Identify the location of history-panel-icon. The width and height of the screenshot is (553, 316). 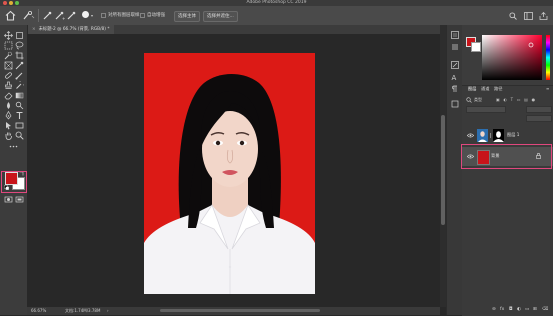
(455, 35).